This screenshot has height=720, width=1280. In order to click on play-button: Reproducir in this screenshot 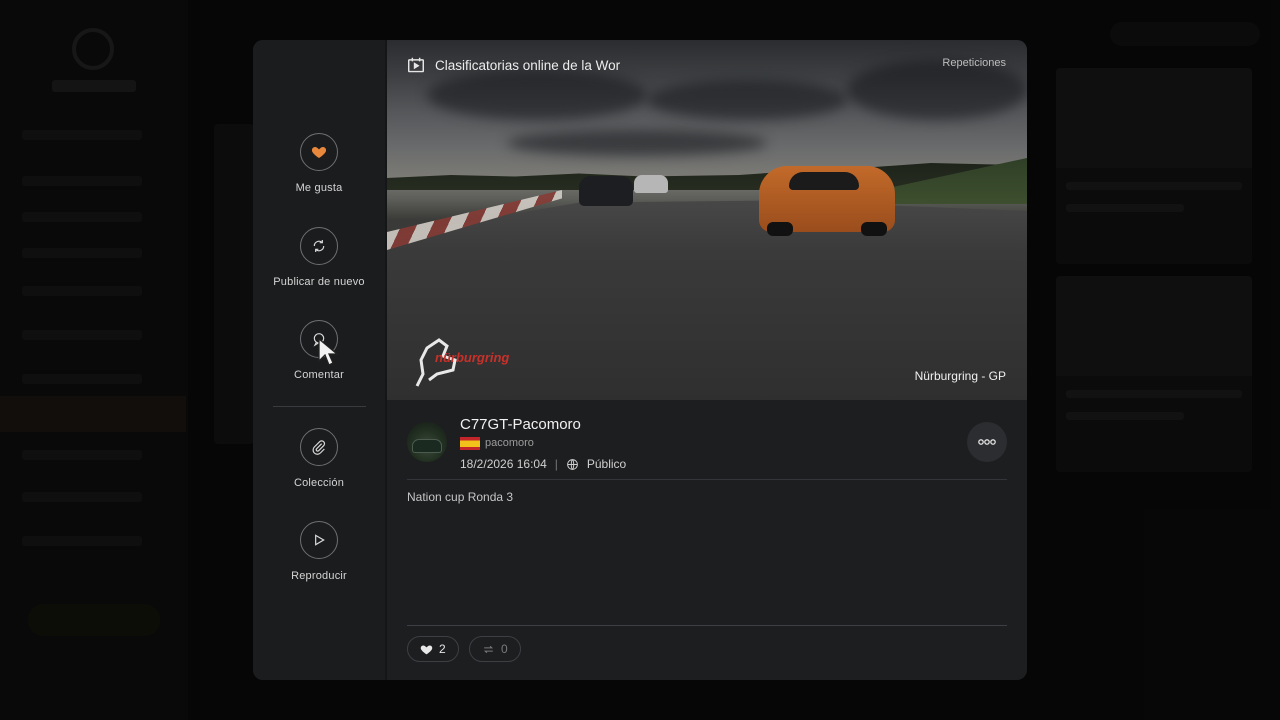, I will do `click(319, 551)`.